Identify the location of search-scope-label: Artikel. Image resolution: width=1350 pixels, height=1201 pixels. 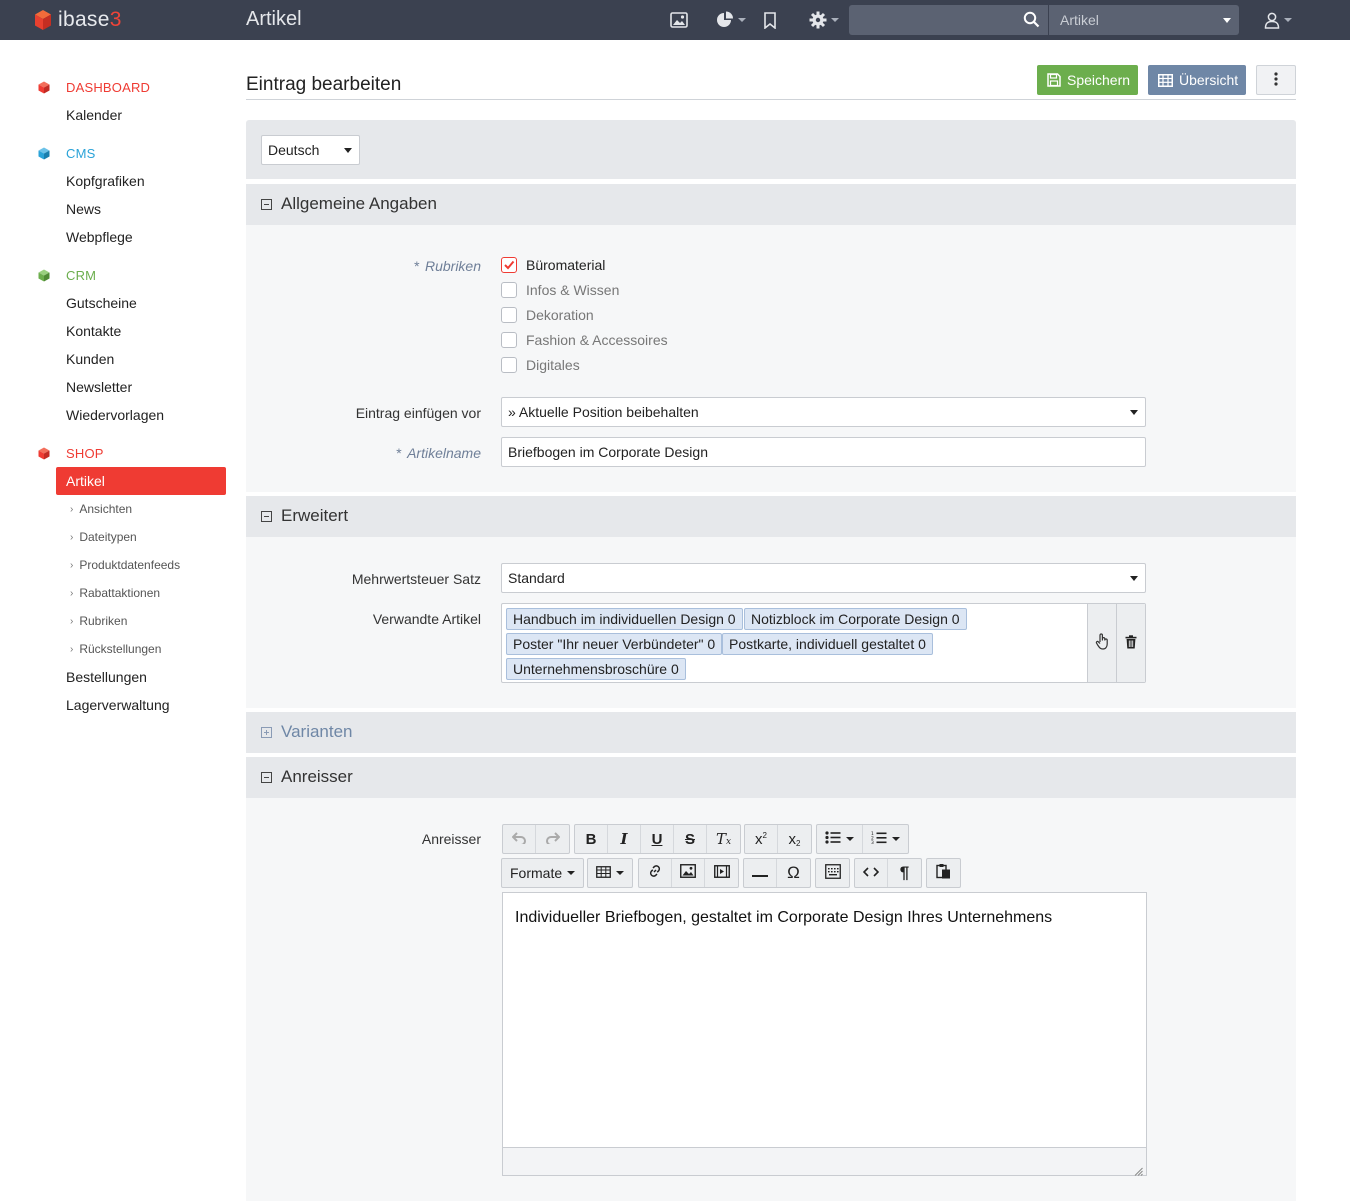
(1079, 20).